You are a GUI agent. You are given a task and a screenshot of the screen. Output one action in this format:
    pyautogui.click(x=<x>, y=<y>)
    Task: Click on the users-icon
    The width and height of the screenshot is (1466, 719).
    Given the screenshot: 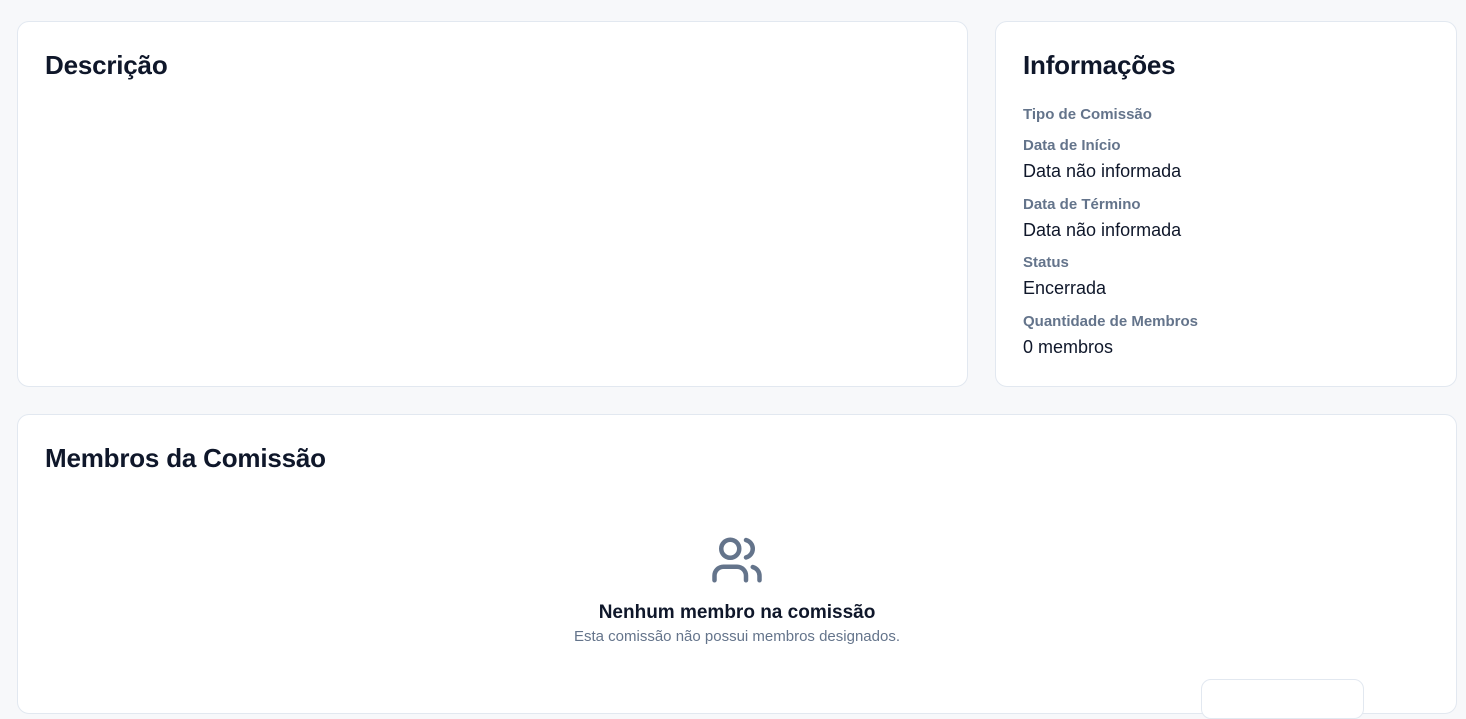 What is the action you would take?
    pyautogui.click(x=737, y=560)
    